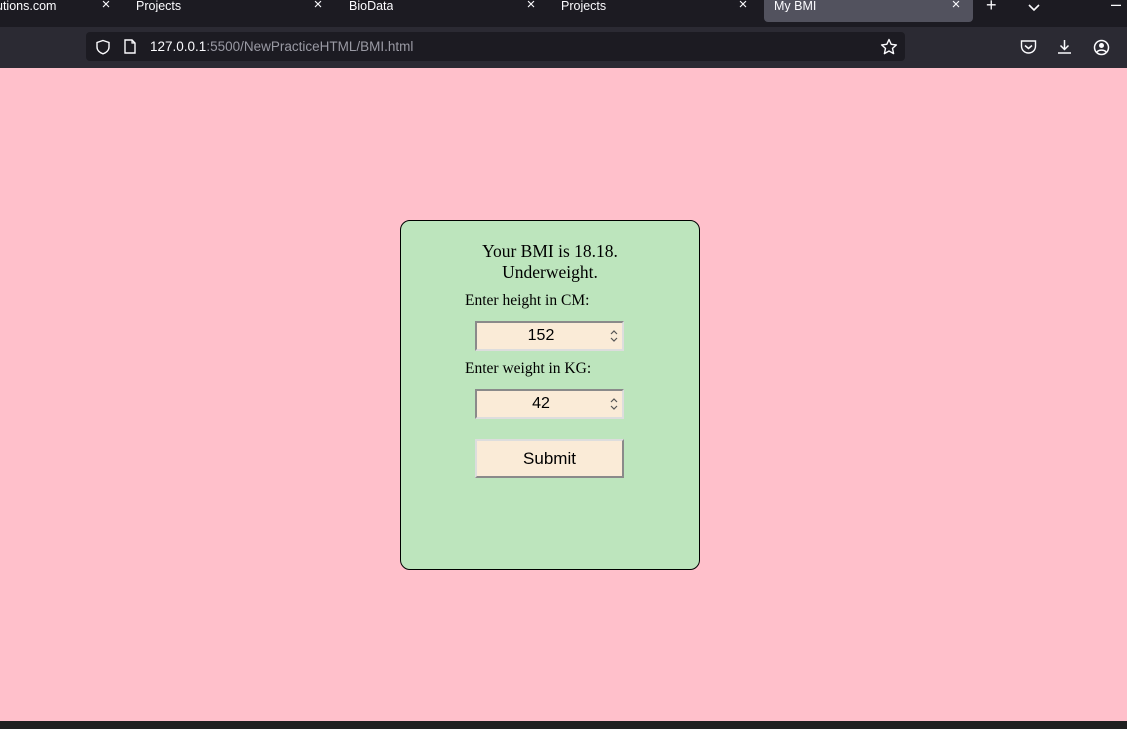 The image size is (1127, 729). Describe the element at coordinates (889, 49) in the screenshot. I see `star-icon` at that location.